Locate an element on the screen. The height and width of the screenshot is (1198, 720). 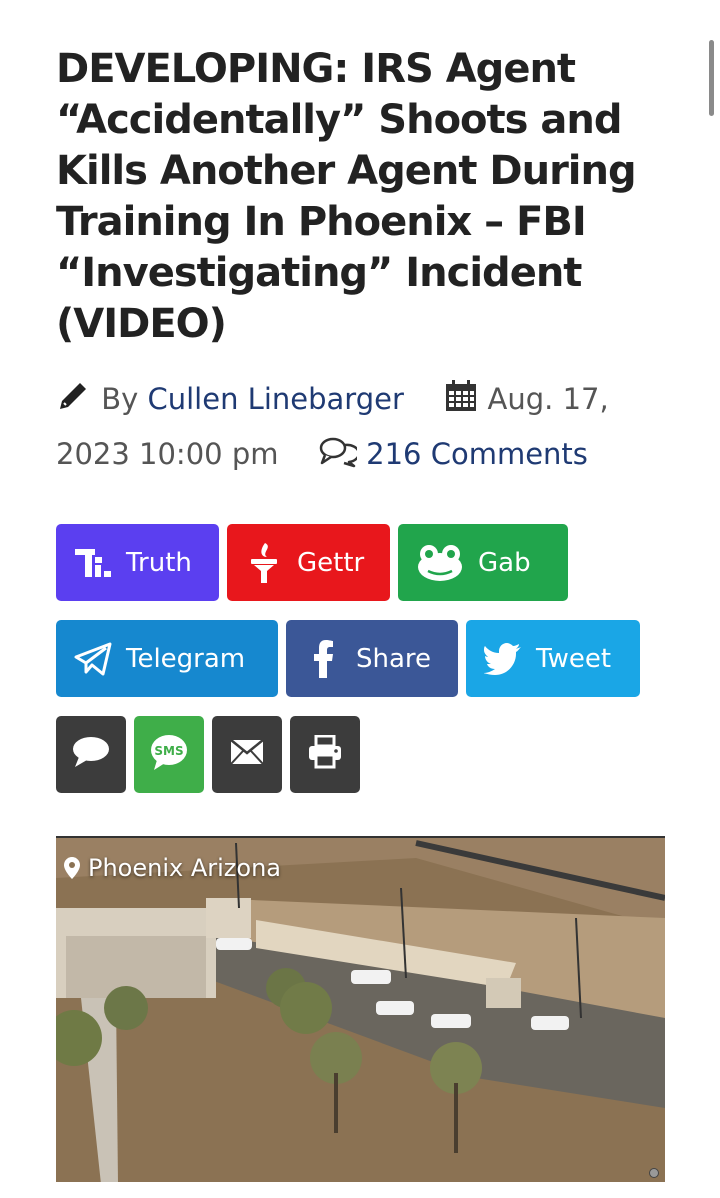
pencil-icon is located at coordinates (74, 394).